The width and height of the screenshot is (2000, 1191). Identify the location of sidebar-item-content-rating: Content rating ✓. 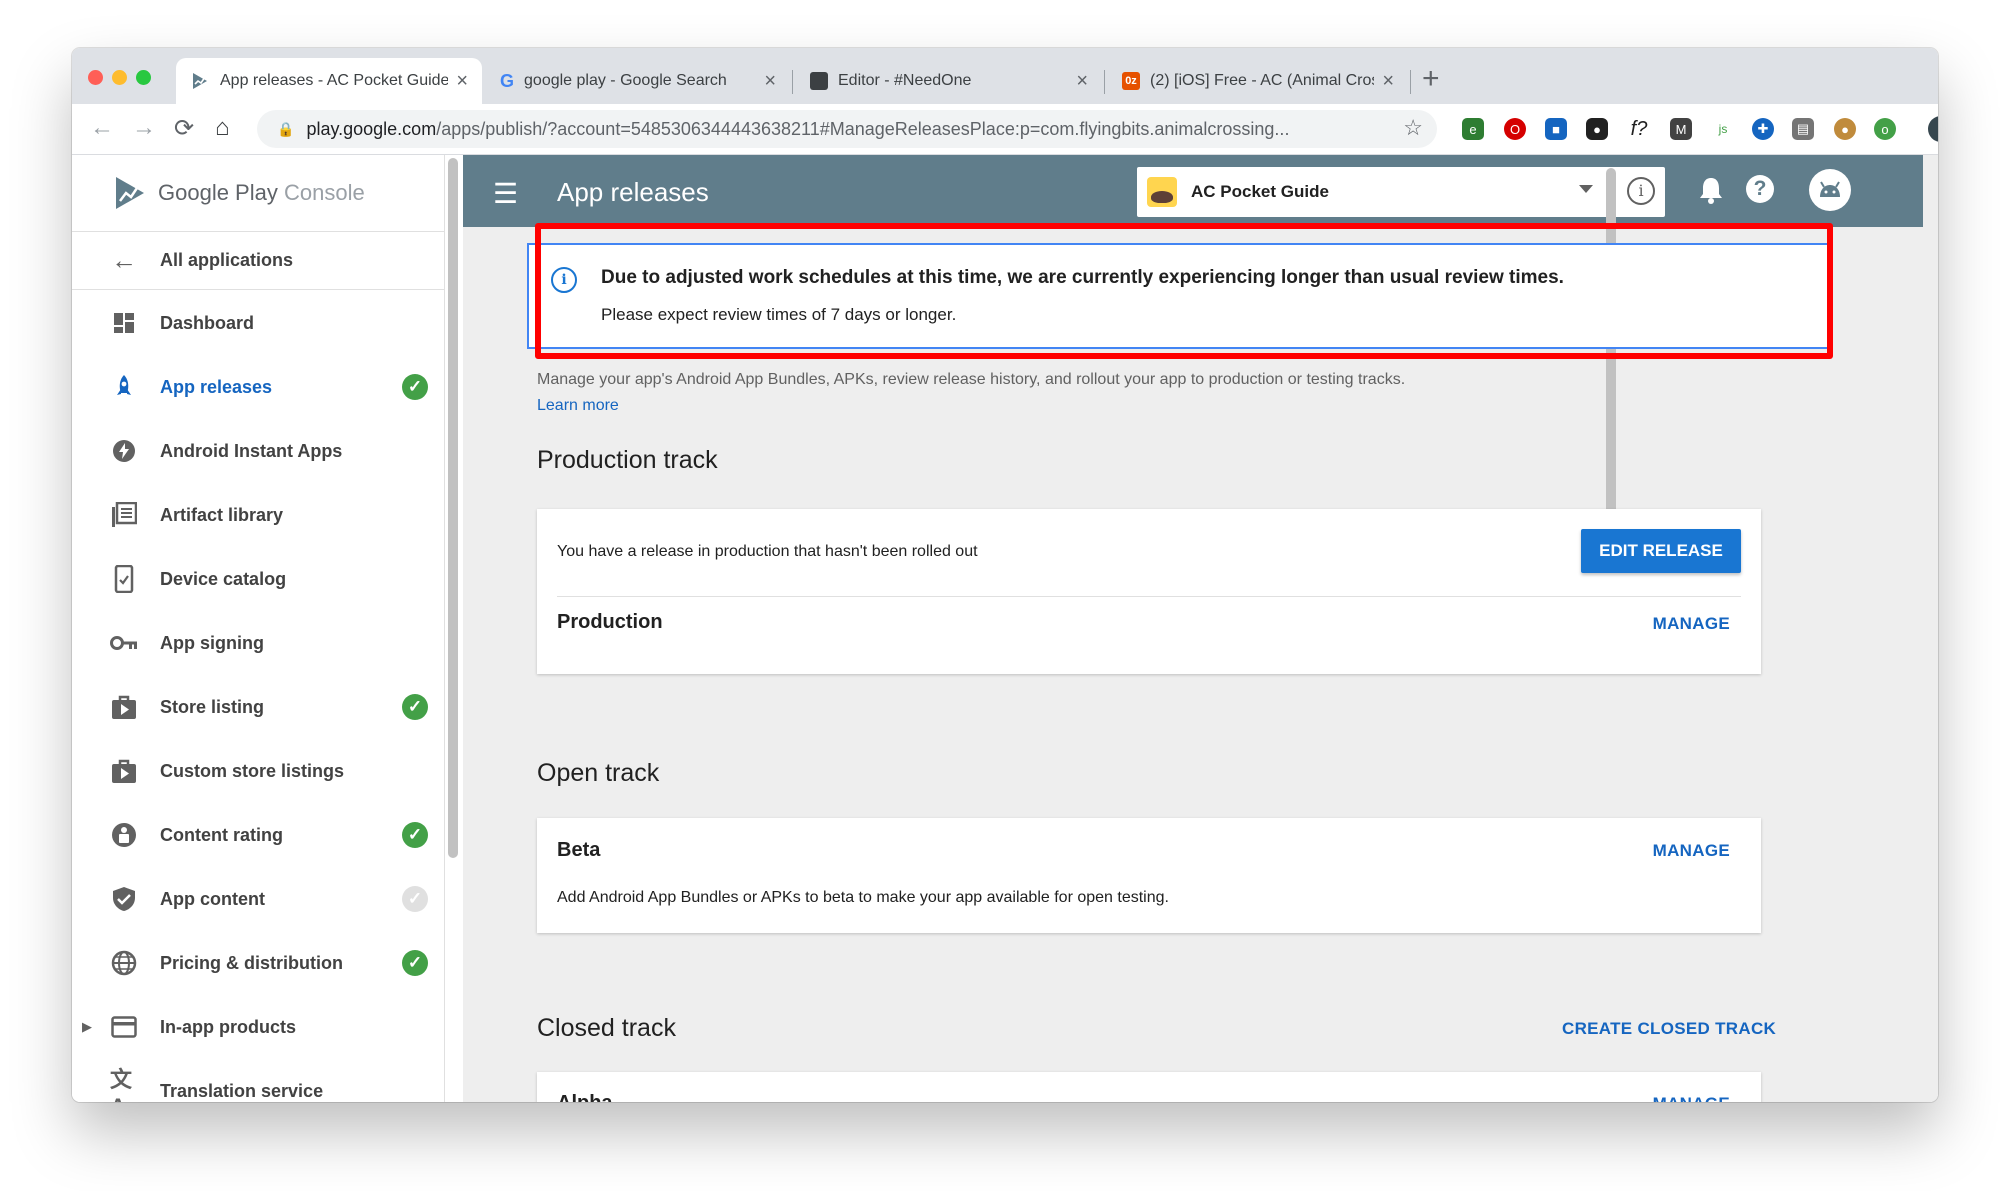
(258, 835).